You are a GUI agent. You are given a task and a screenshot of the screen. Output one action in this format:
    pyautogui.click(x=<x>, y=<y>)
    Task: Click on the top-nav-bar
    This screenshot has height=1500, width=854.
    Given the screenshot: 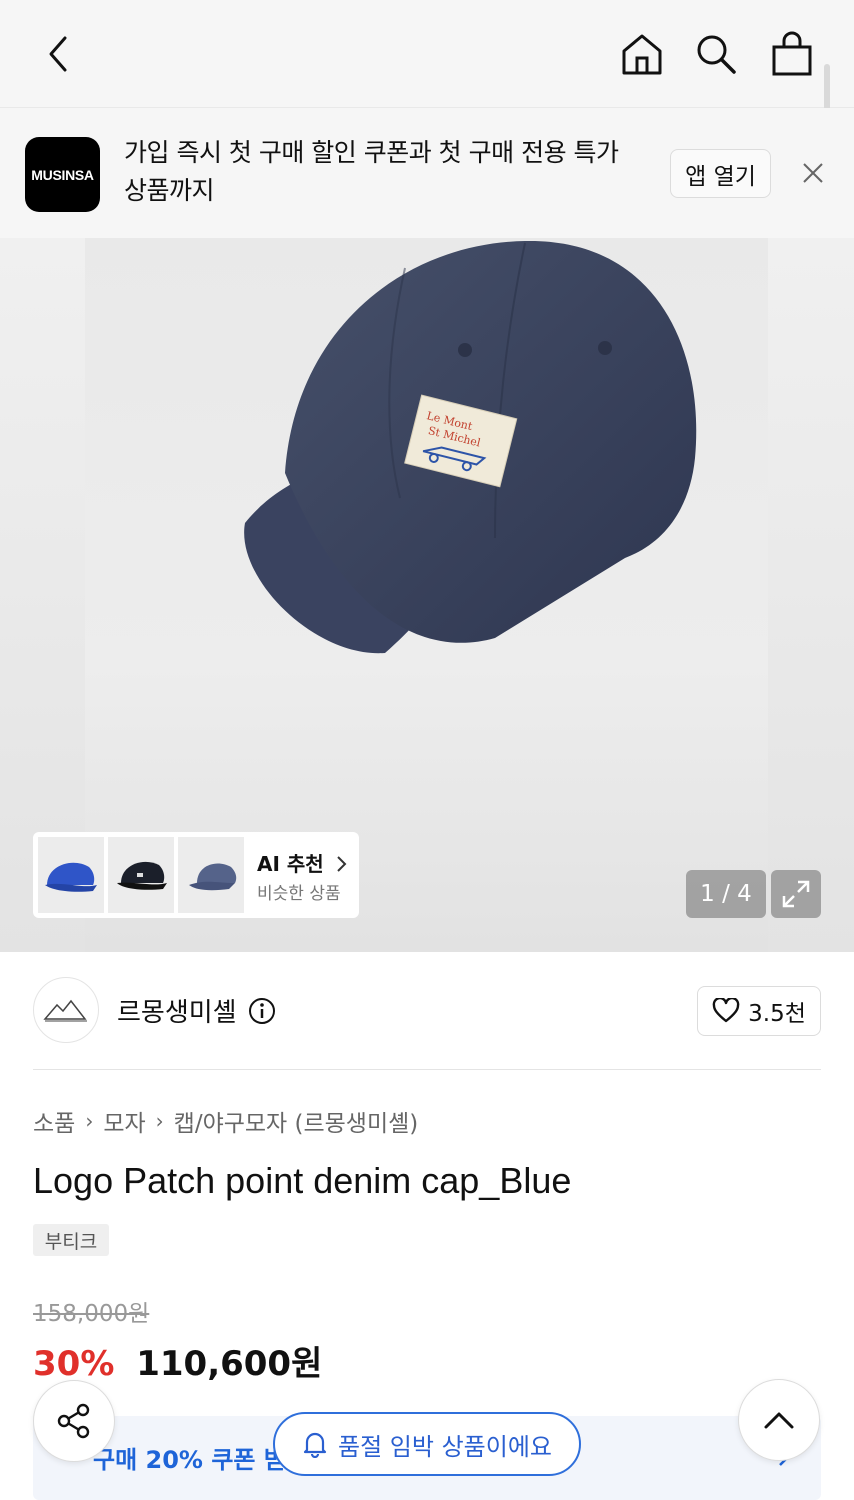 What is the action you would take?
    pyautogui.click(x=427, y=54)
    